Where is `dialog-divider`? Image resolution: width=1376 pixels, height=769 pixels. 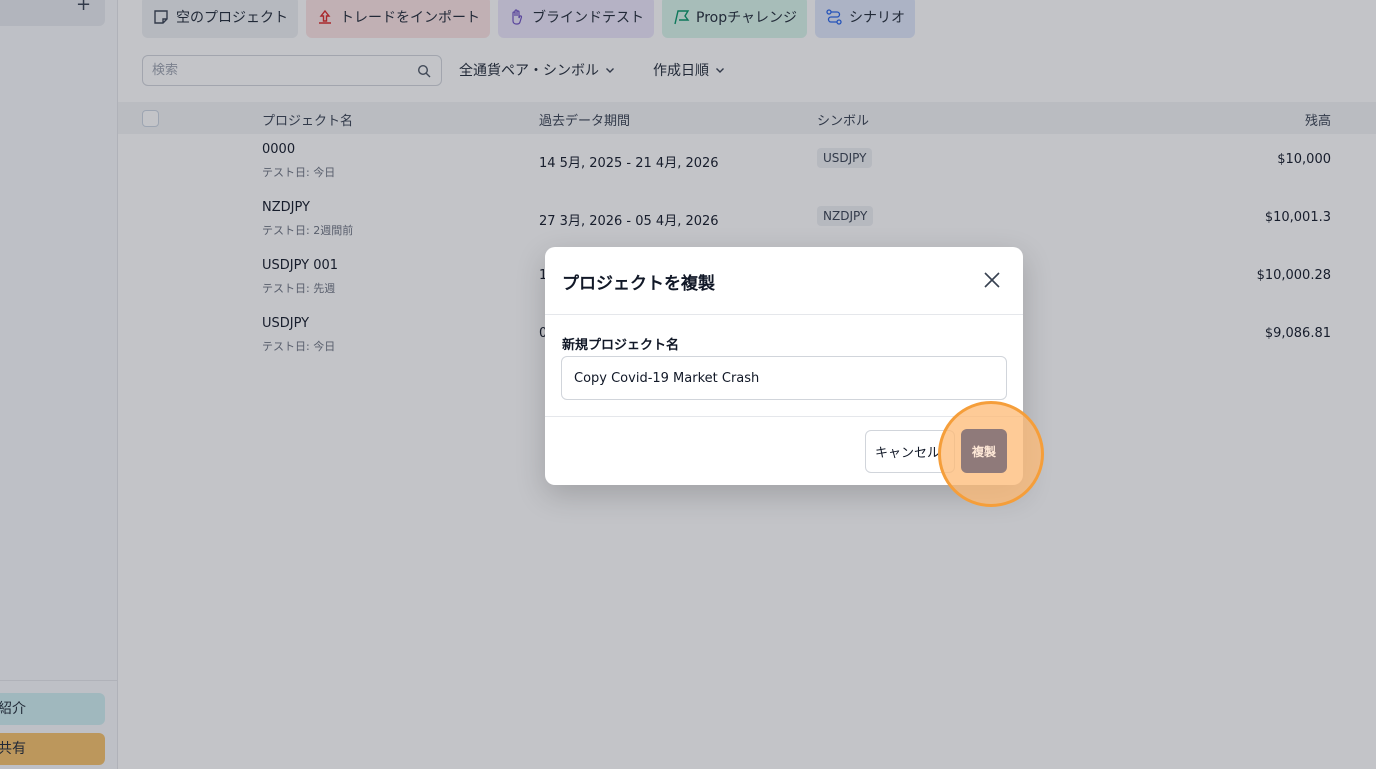 dialog-divider is located at coordinates (784, 314).